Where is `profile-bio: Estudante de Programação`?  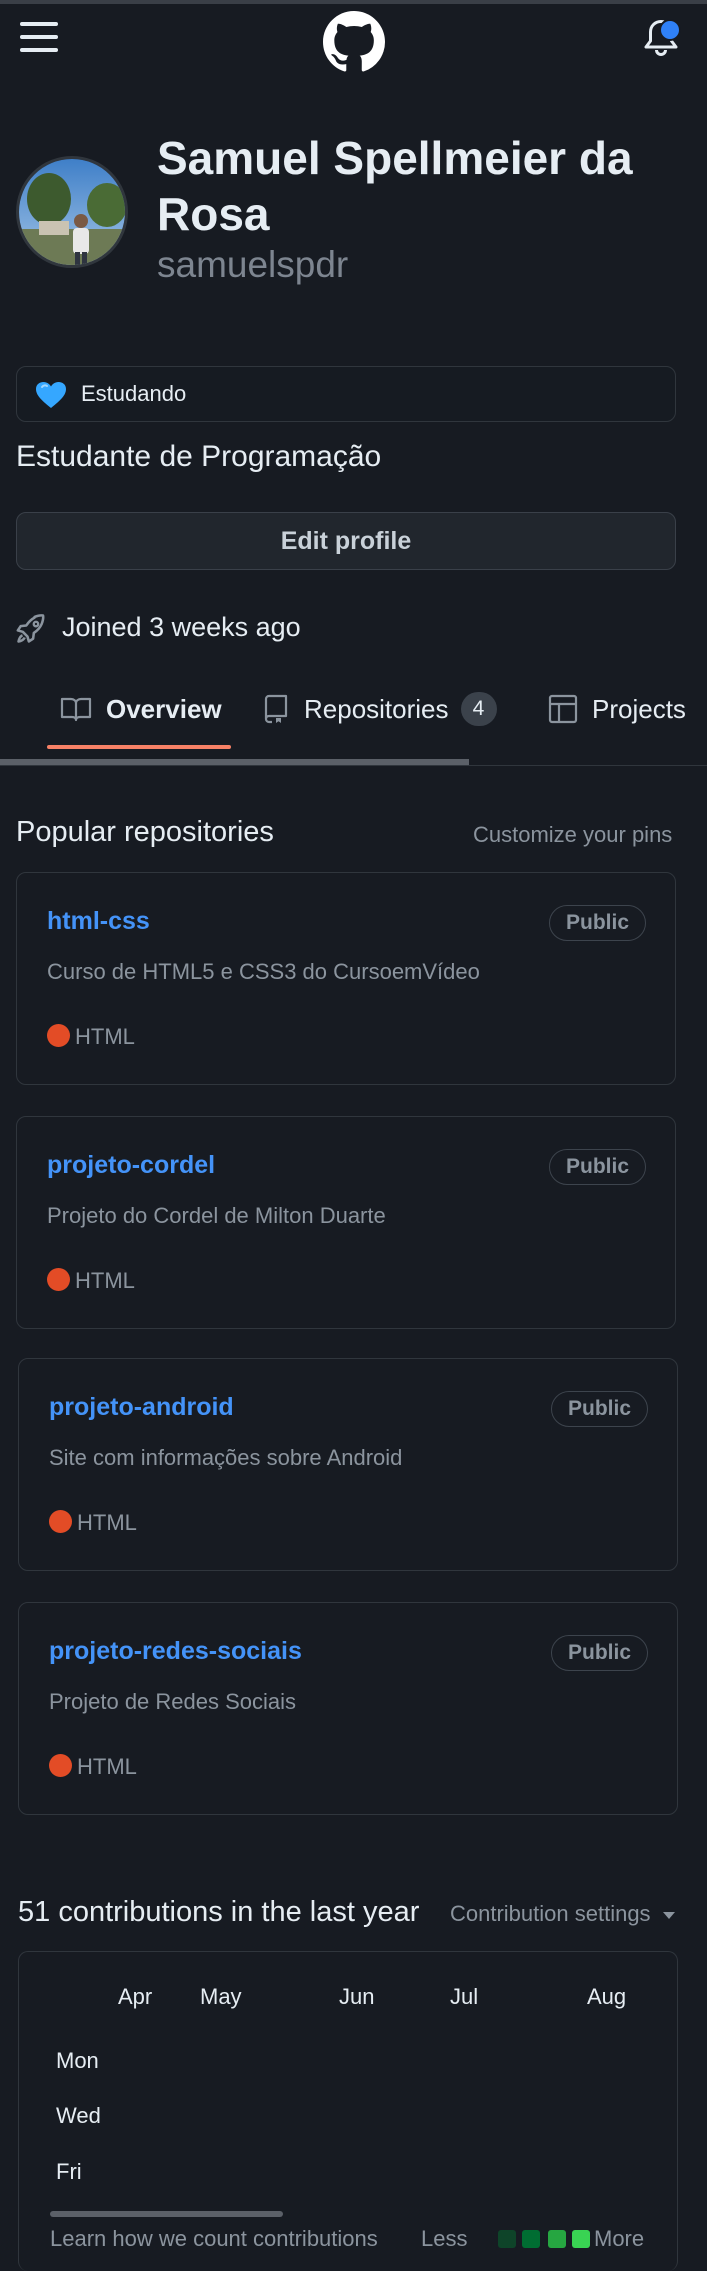 profile-bio: Estudante de Programação is located at coordinates (199, 456).